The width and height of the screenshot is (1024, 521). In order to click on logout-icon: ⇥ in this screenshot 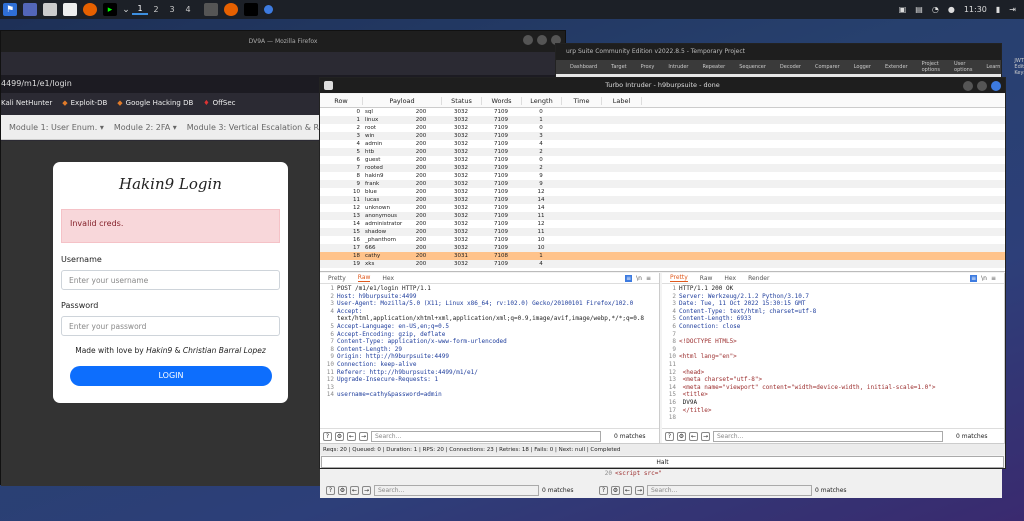, I will do `click(1012, 9)`.